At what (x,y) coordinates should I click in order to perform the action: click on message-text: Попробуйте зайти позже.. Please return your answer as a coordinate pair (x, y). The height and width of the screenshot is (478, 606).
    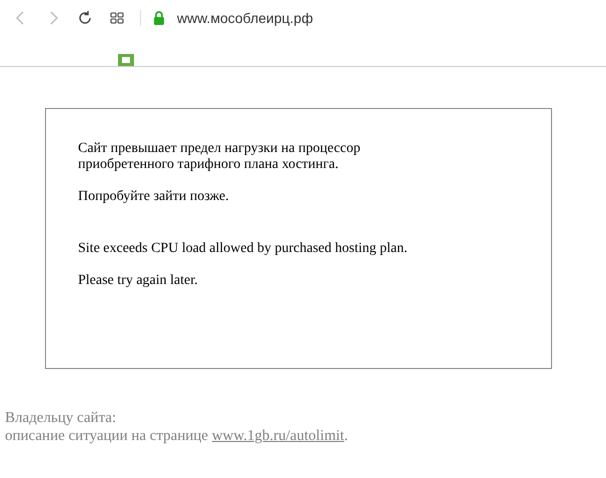
    Looking at the image, I should click on (154, 197).